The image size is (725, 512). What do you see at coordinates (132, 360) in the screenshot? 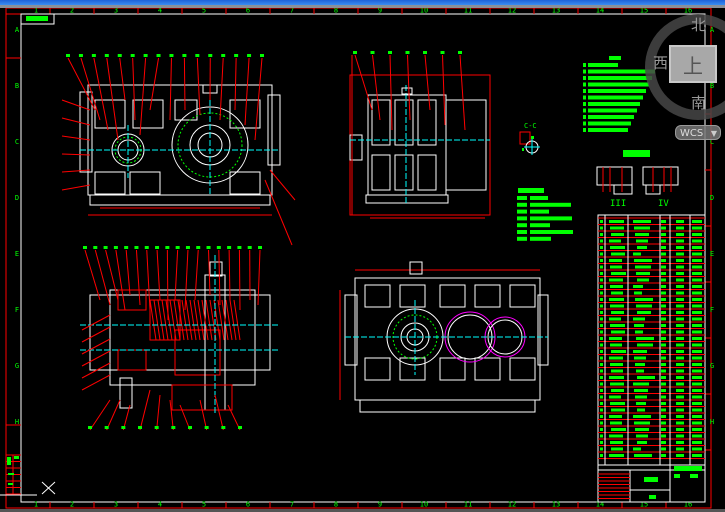
I see `bearing-hatch` at bounding box center [132, 360].